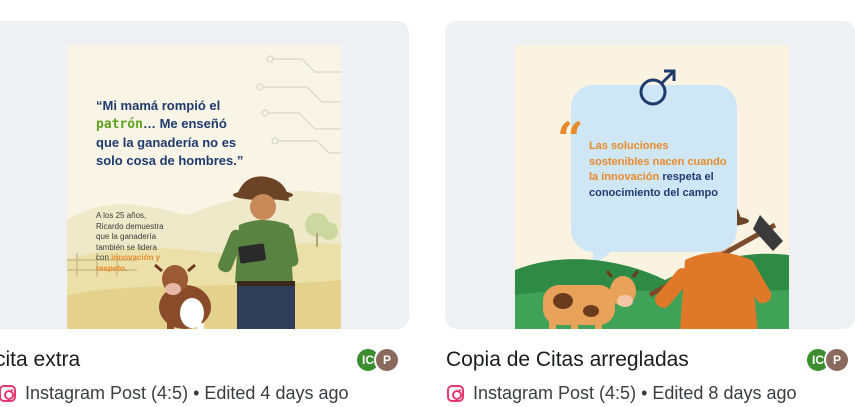 The image size is (855, 407). What do you see at coordinates (657, 87) in the screenshot?
I see `male-symbol-icon` at bounding box center [657, 87].